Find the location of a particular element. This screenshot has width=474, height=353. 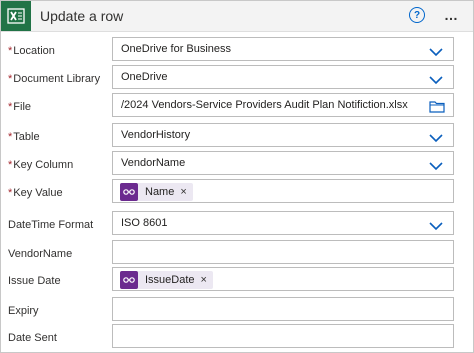

key-value-token: Name × is located at coordinates (156, 192).